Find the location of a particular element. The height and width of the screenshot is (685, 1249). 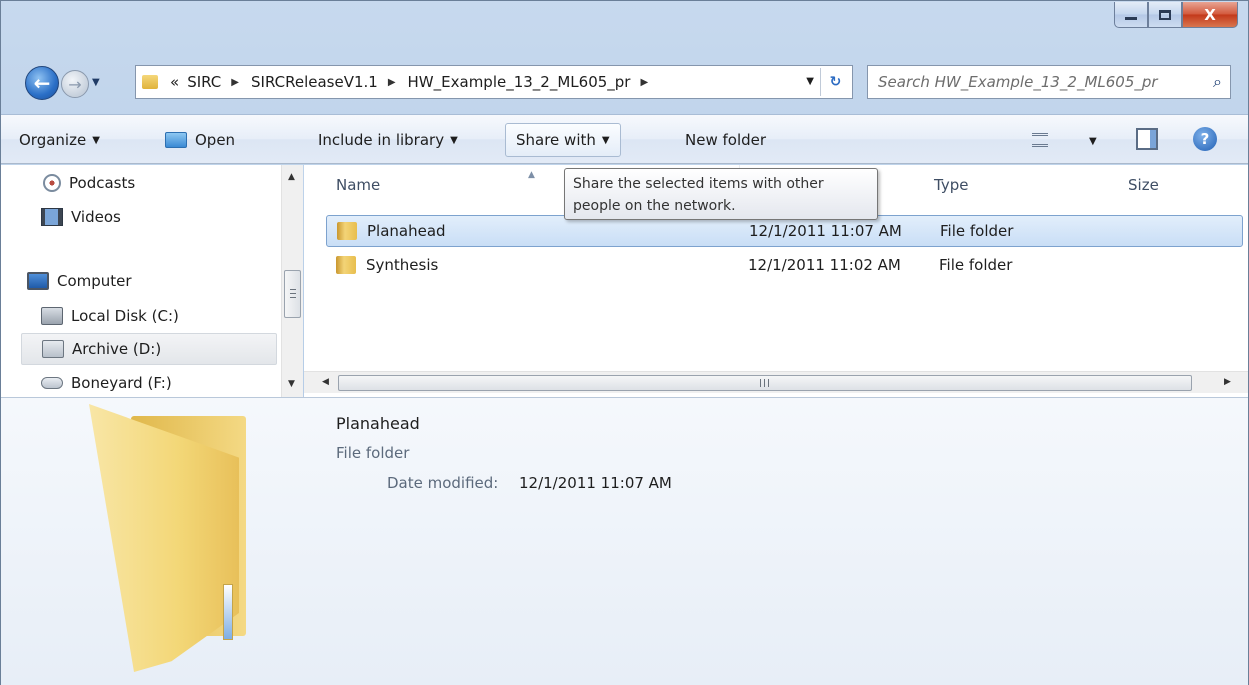

nav-item-computer: Computer is located at coordinates (149, 281).